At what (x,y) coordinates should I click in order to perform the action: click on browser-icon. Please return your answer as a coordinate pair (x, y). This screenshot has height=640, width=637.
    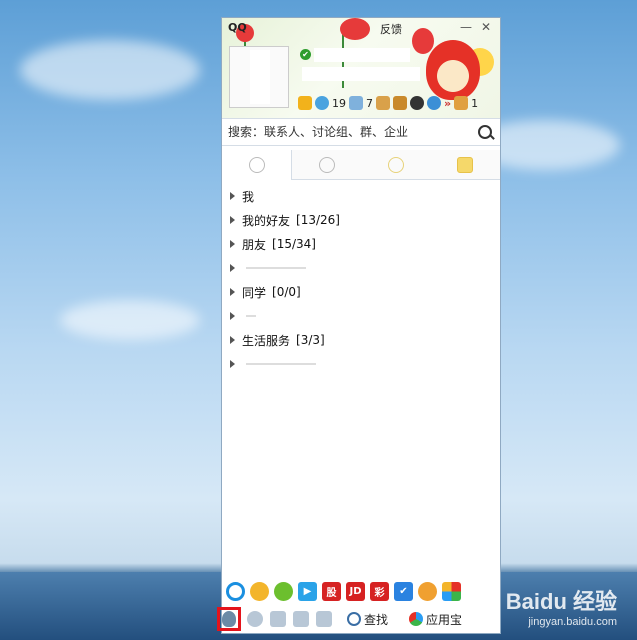
    Looking at the image, I should click on (235, 591).